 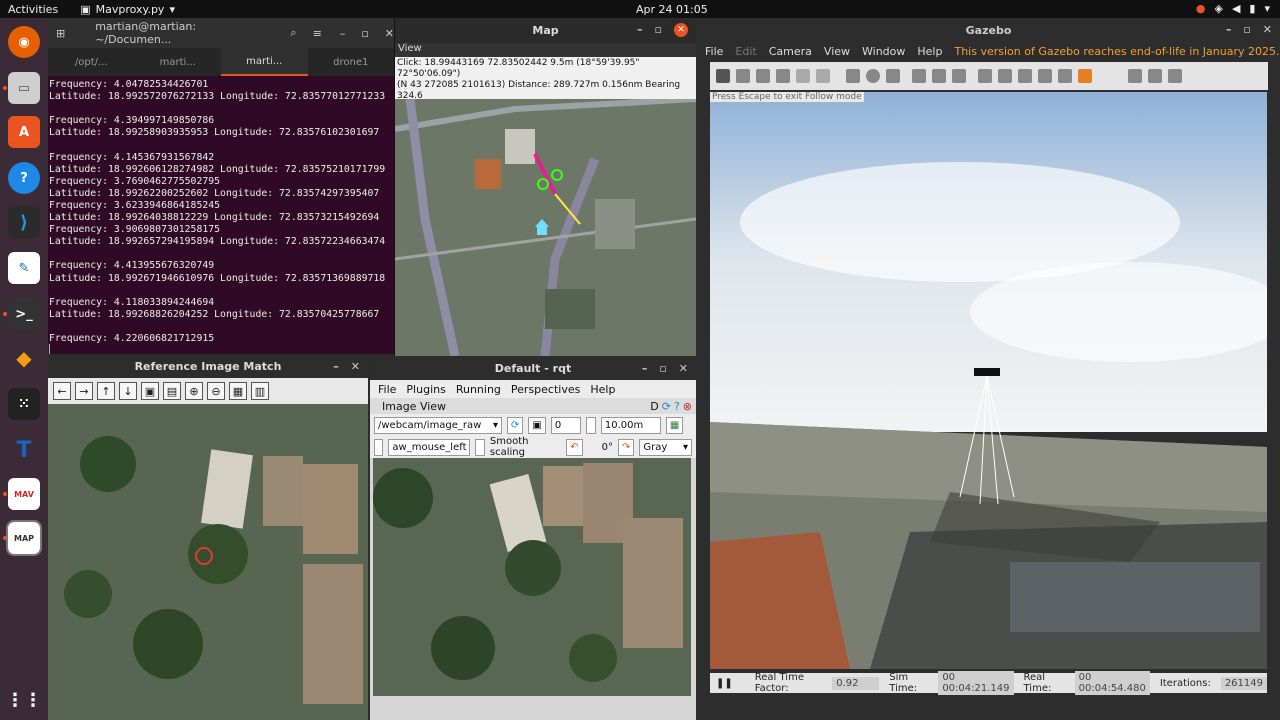 What do you see at coordinates (317, 33) in the screenshot?
I see `menu-icon: ≡` at bounding box center [317, 33].